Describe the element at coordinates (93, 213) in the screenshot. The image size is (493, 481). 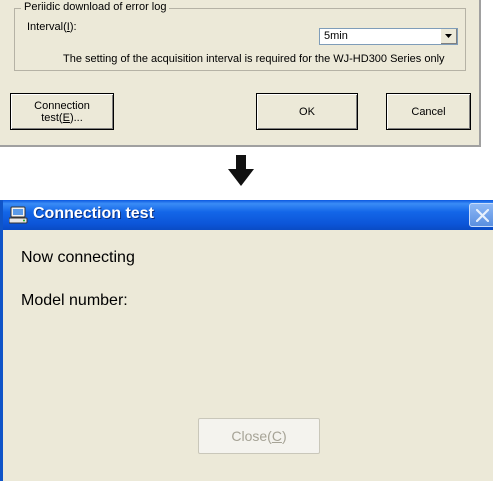
I see `dialog-title: Connection test` at that location.